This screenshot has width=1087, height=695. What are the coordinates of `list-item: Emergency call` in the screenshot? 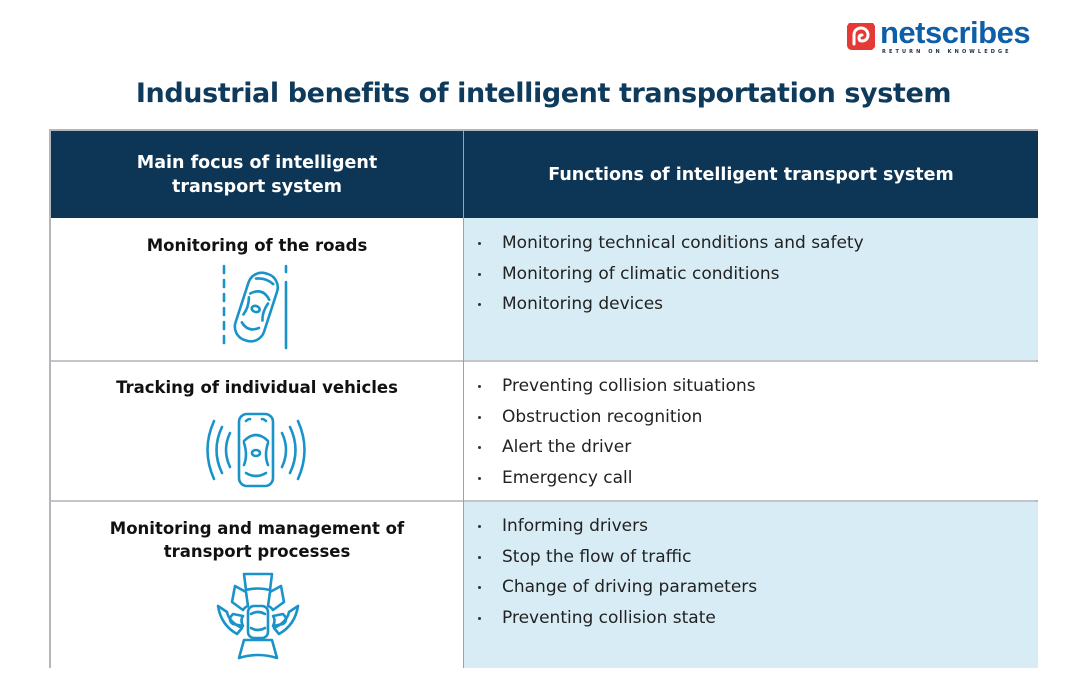 It's located at (610, 478).